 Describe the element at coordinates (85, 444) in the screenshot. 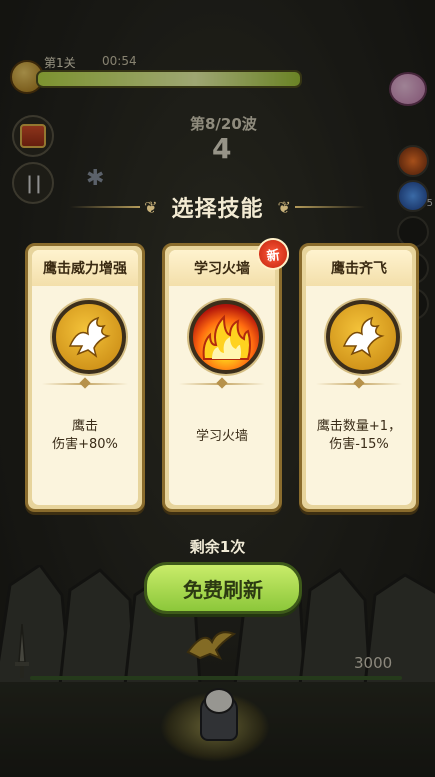

I see `desc-line-2: 伤害+80%` at that location.